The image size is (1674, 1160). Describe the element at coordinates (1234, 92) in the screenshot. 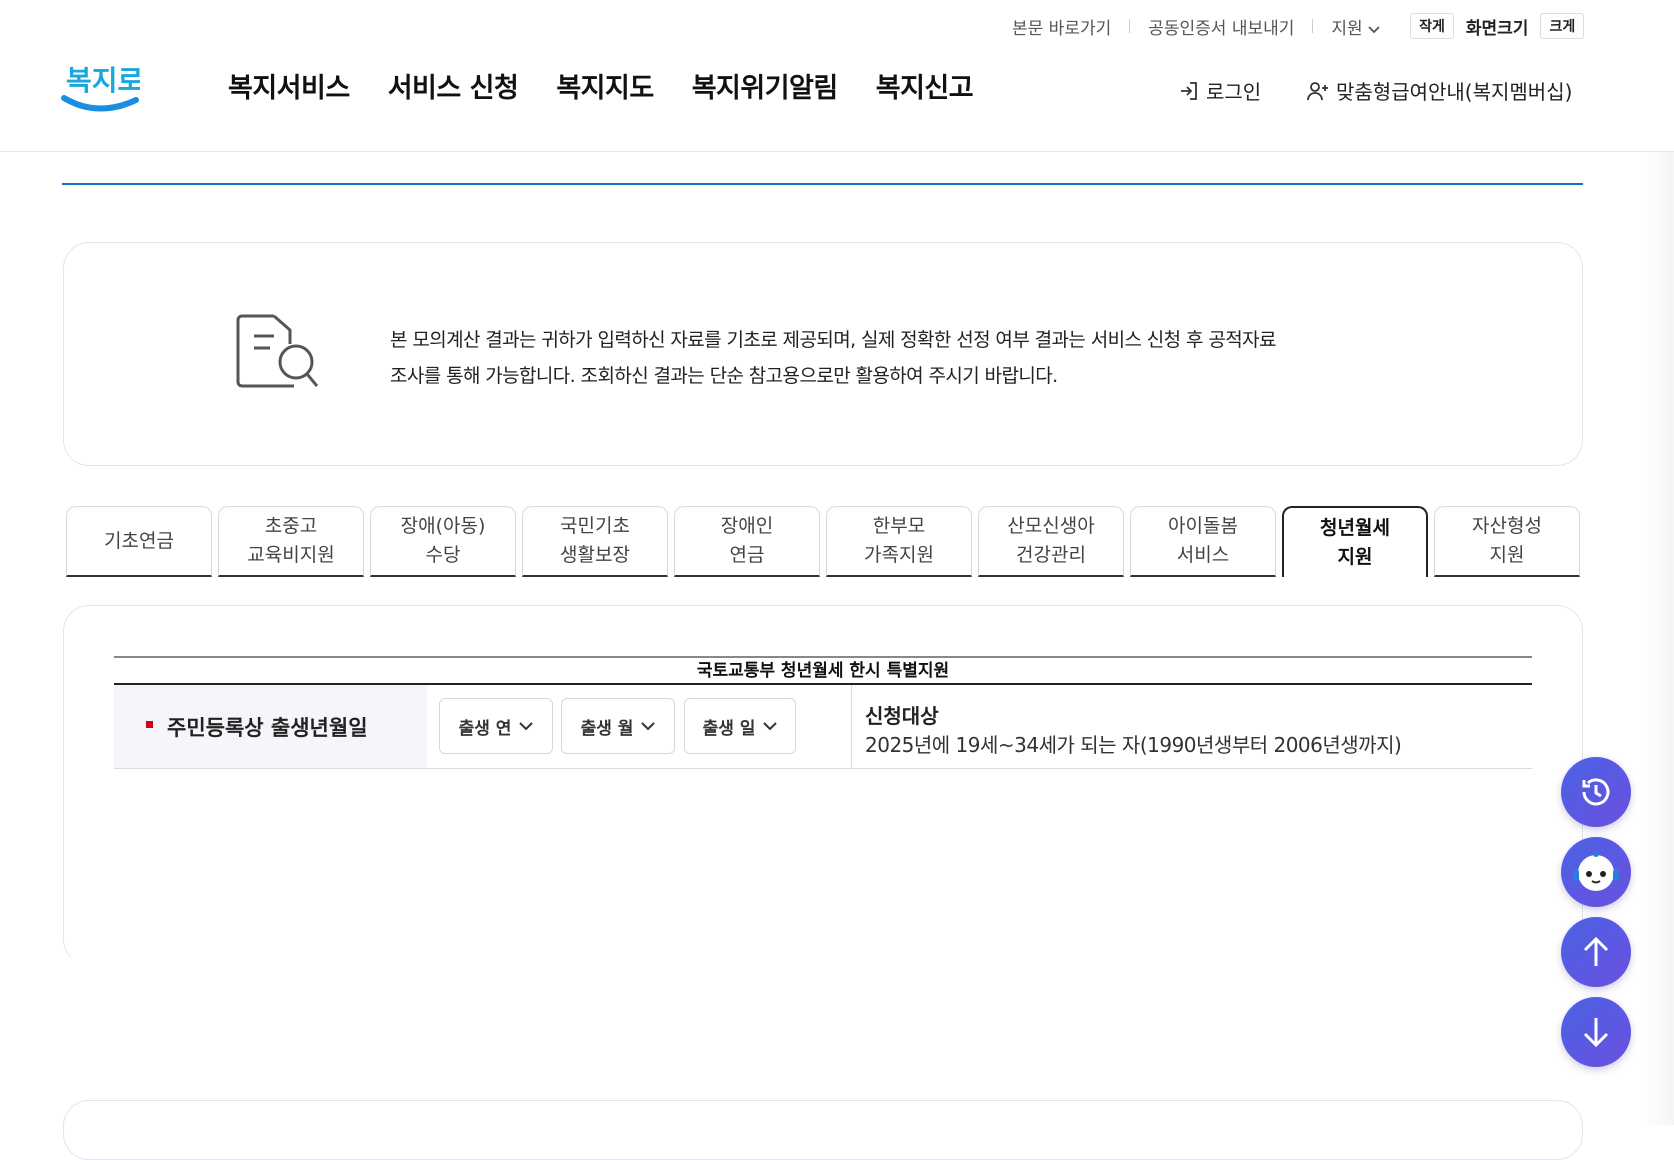

I see `login-label: 로그인` at that location.